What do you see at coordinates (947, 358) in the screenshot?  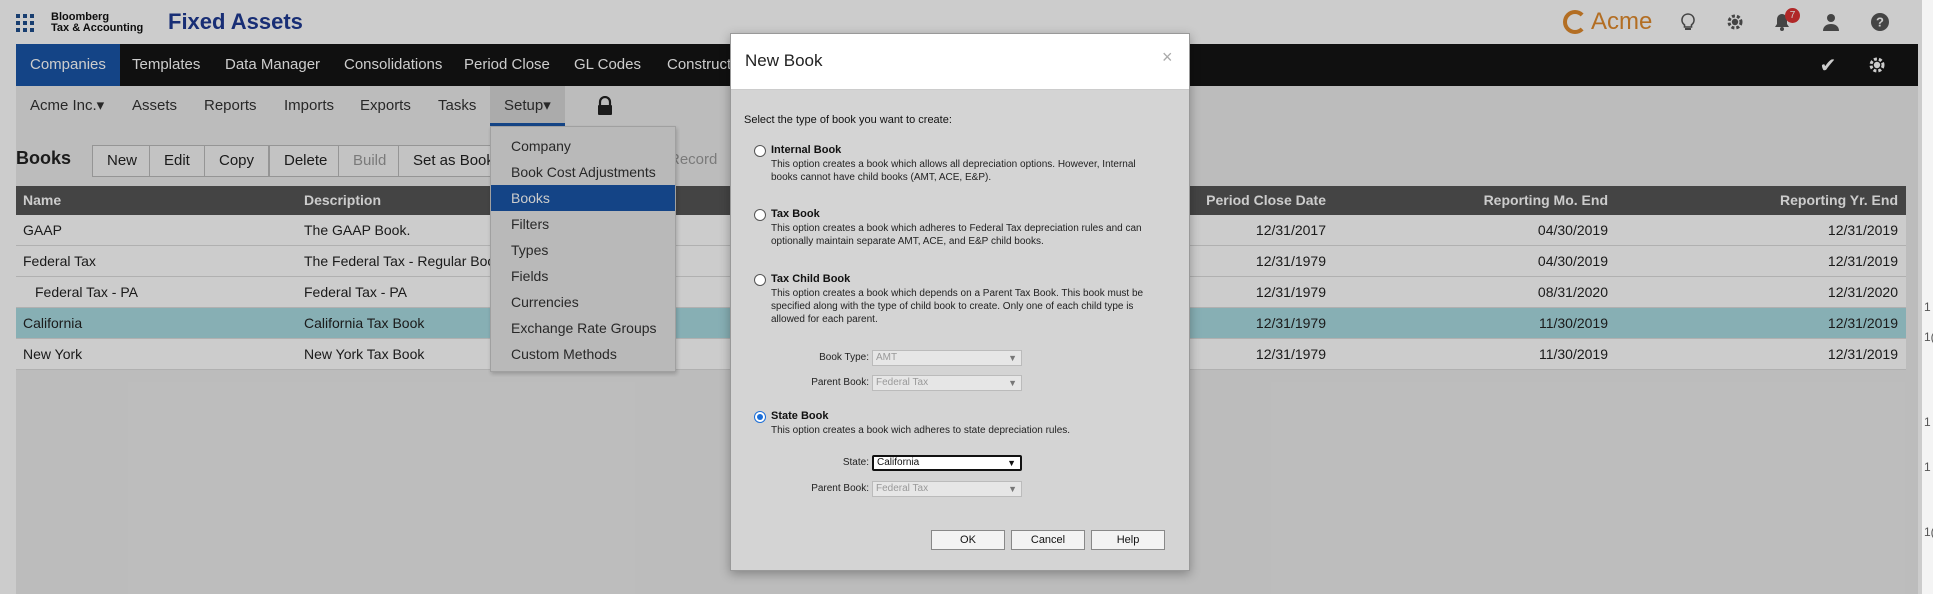 I see `book-type-select: AMT ▼` at bounding box center [947, 358].